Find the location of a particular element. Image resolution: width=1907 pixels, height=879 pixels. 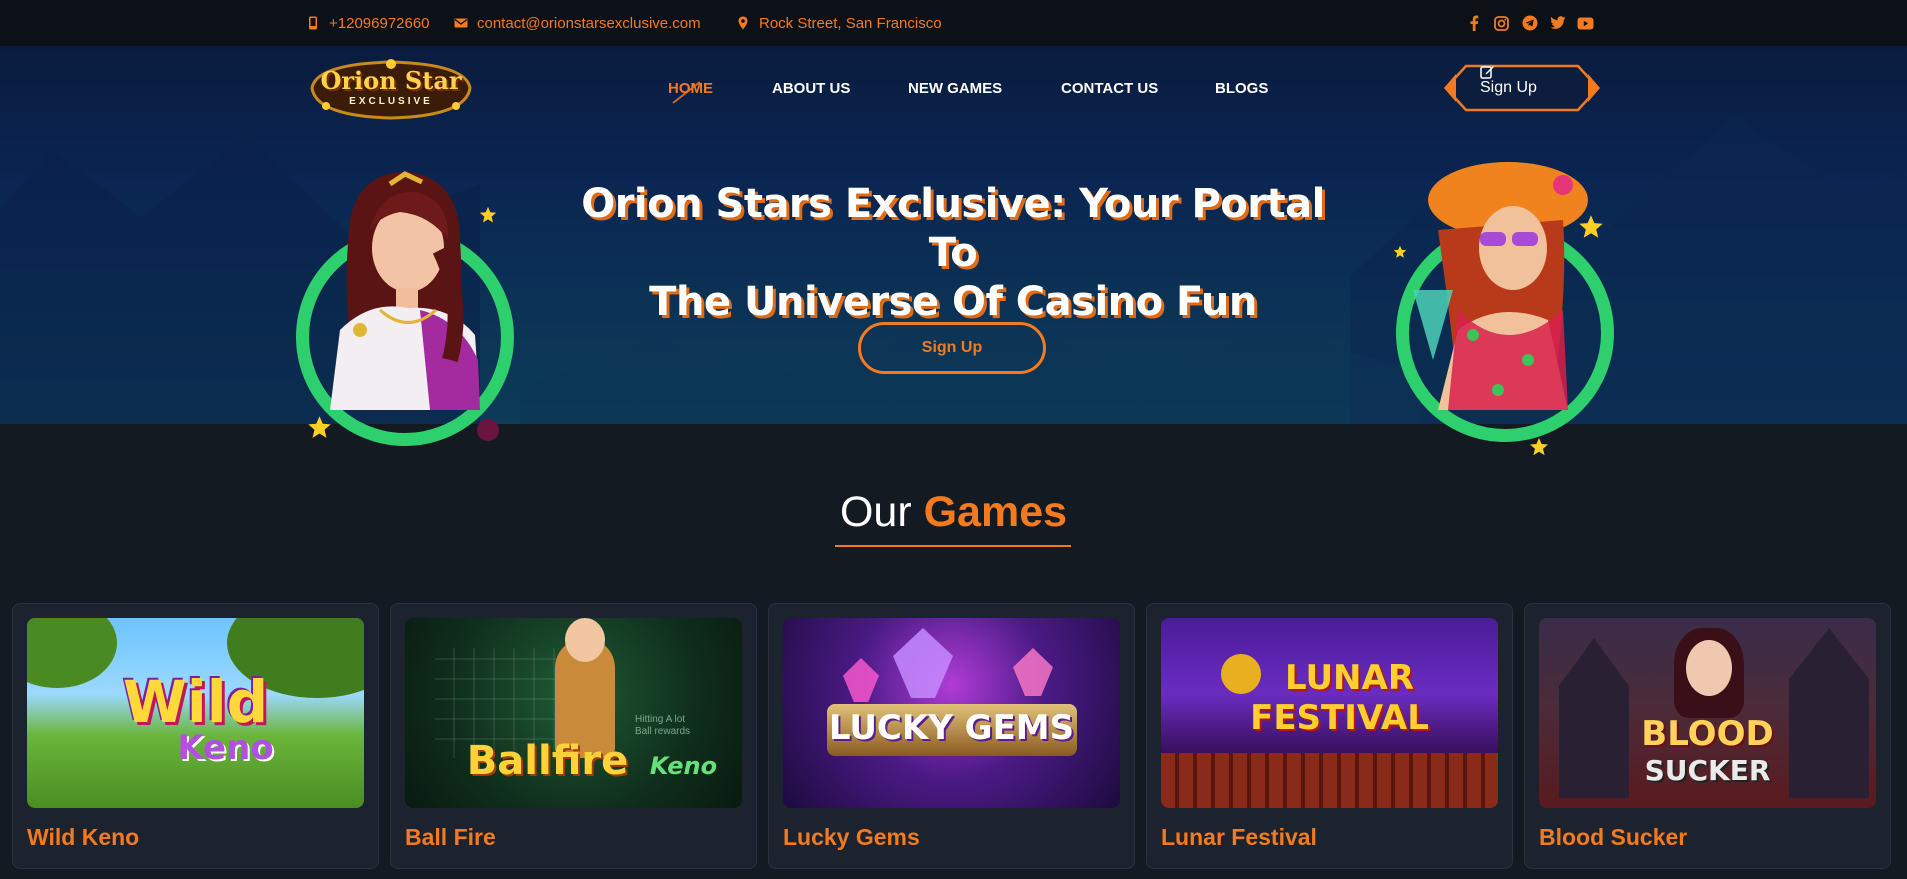

game-thumbnail: LUNAR FESTIVAL is located at coordinates (1329, 713).